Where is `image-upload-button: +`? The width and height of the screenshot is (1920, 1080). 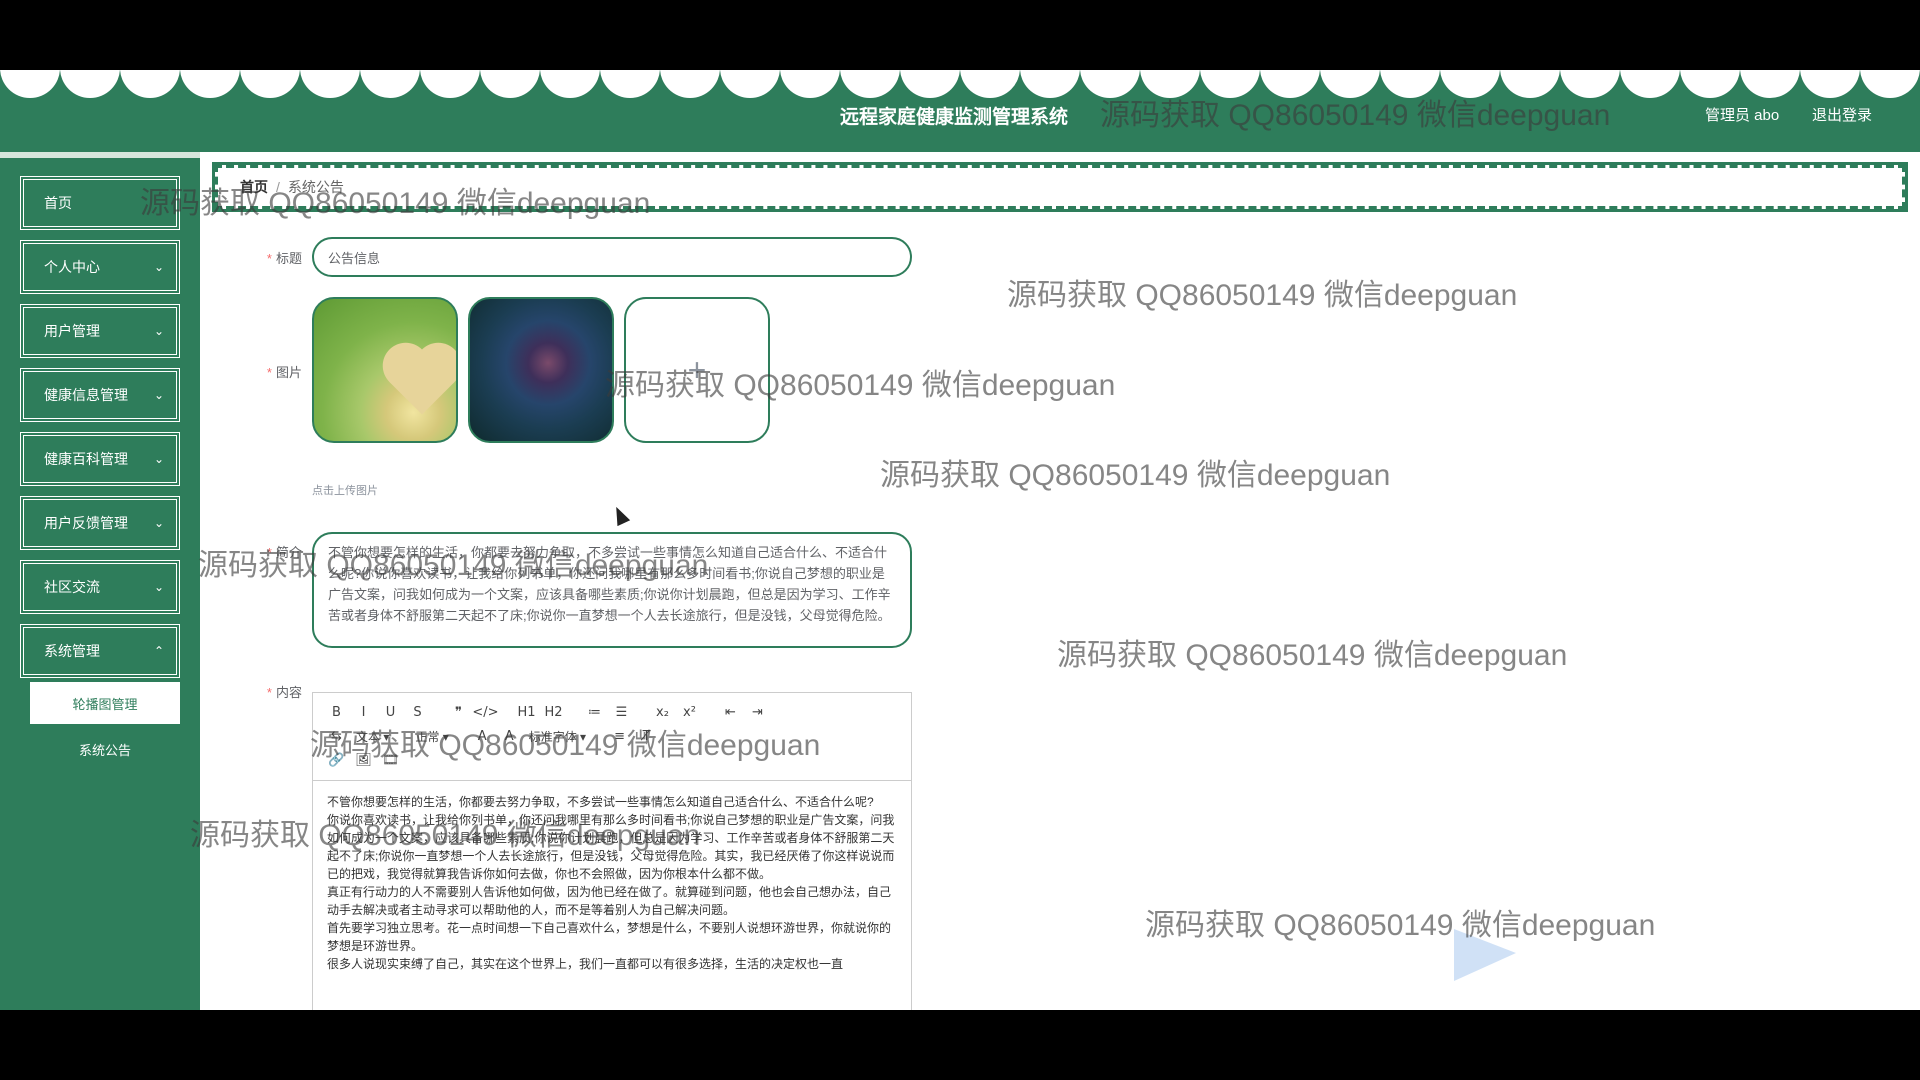 image-upload-button: + is located at coordinates (697, 370).